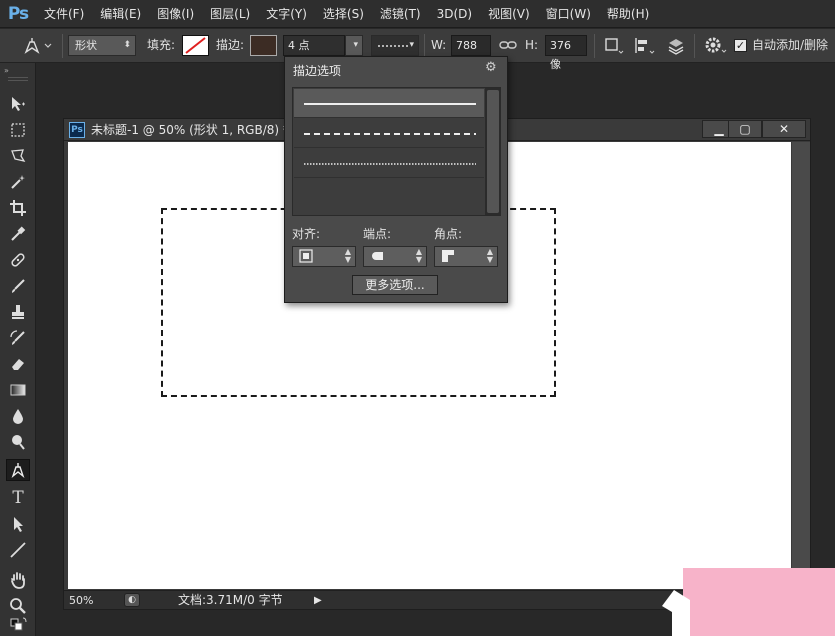 The width and height of the screenshot is (835, 636). I want to click on stroke-list-scroll-thumb, so click(493, 151).